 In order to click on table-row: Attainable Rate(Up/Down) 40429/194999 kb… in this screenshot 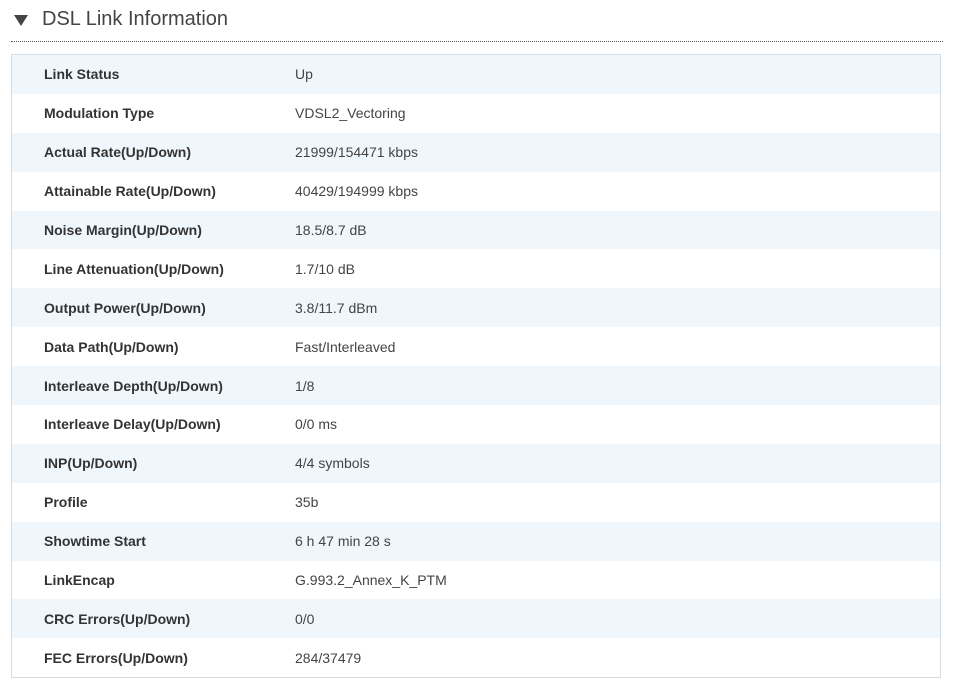, I will do `click(476, 191)`.